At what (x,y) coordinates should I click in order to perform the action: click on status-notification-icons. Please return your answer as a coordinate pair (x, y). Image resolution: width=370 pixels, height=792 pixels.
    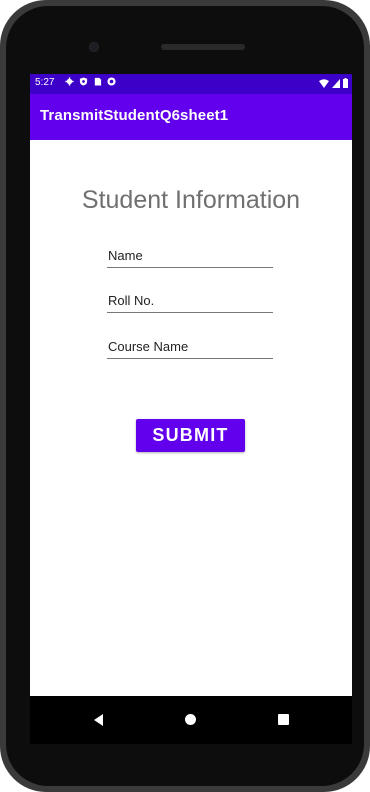
    Looking at the image, I should click on (90, 81).